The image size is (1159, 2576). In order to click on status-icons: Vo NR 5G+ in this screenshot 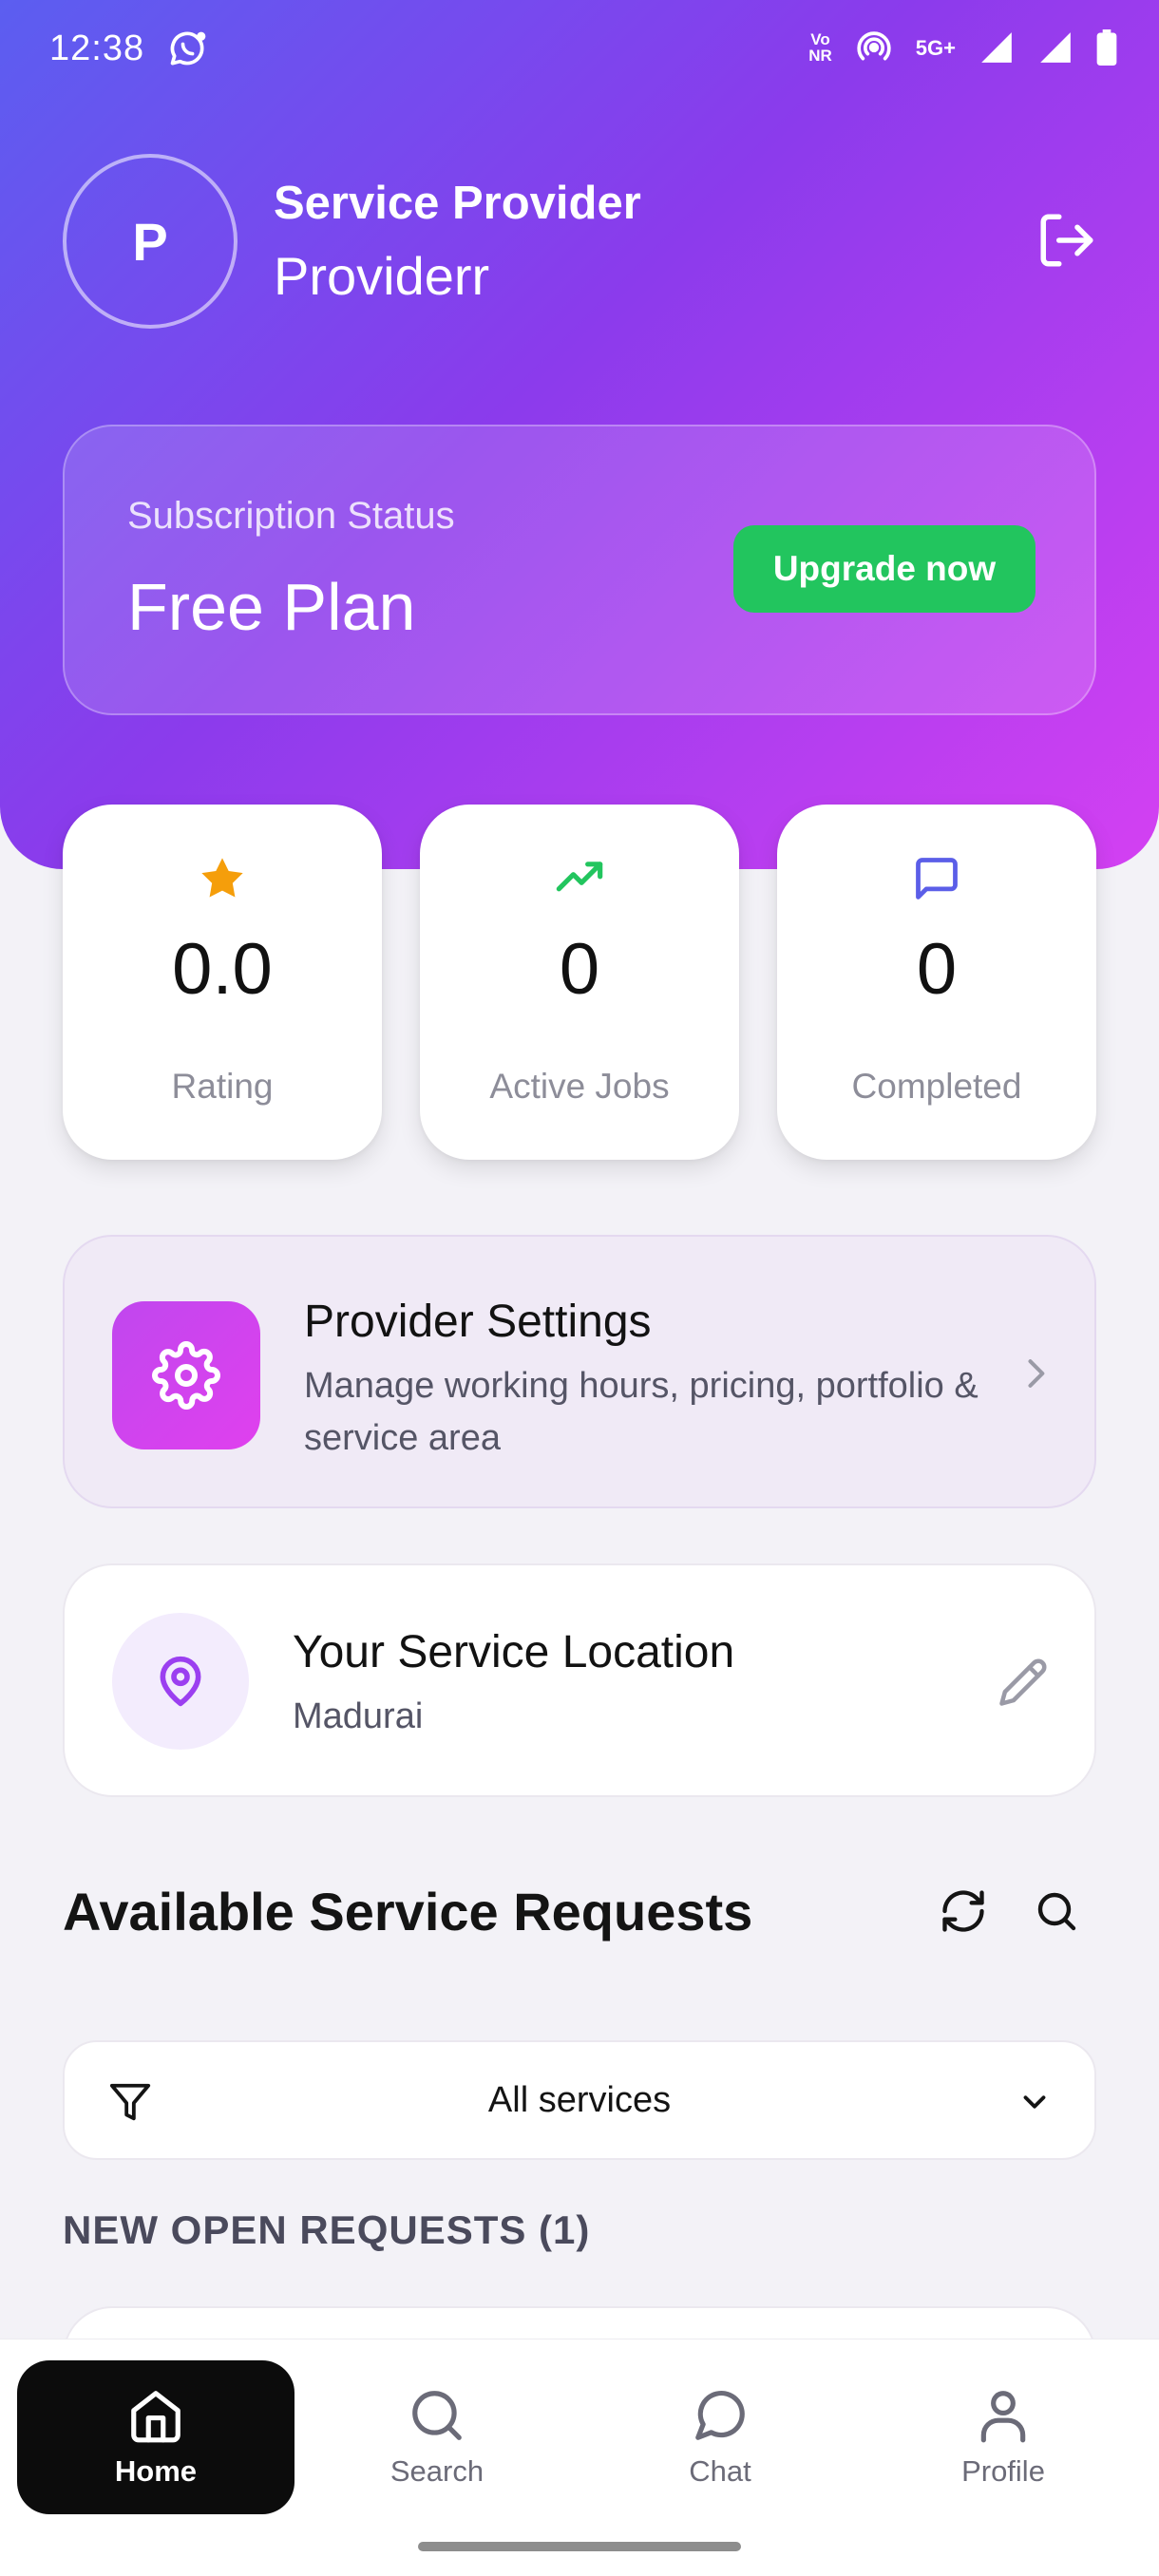, I will do `click(962, 47)`.